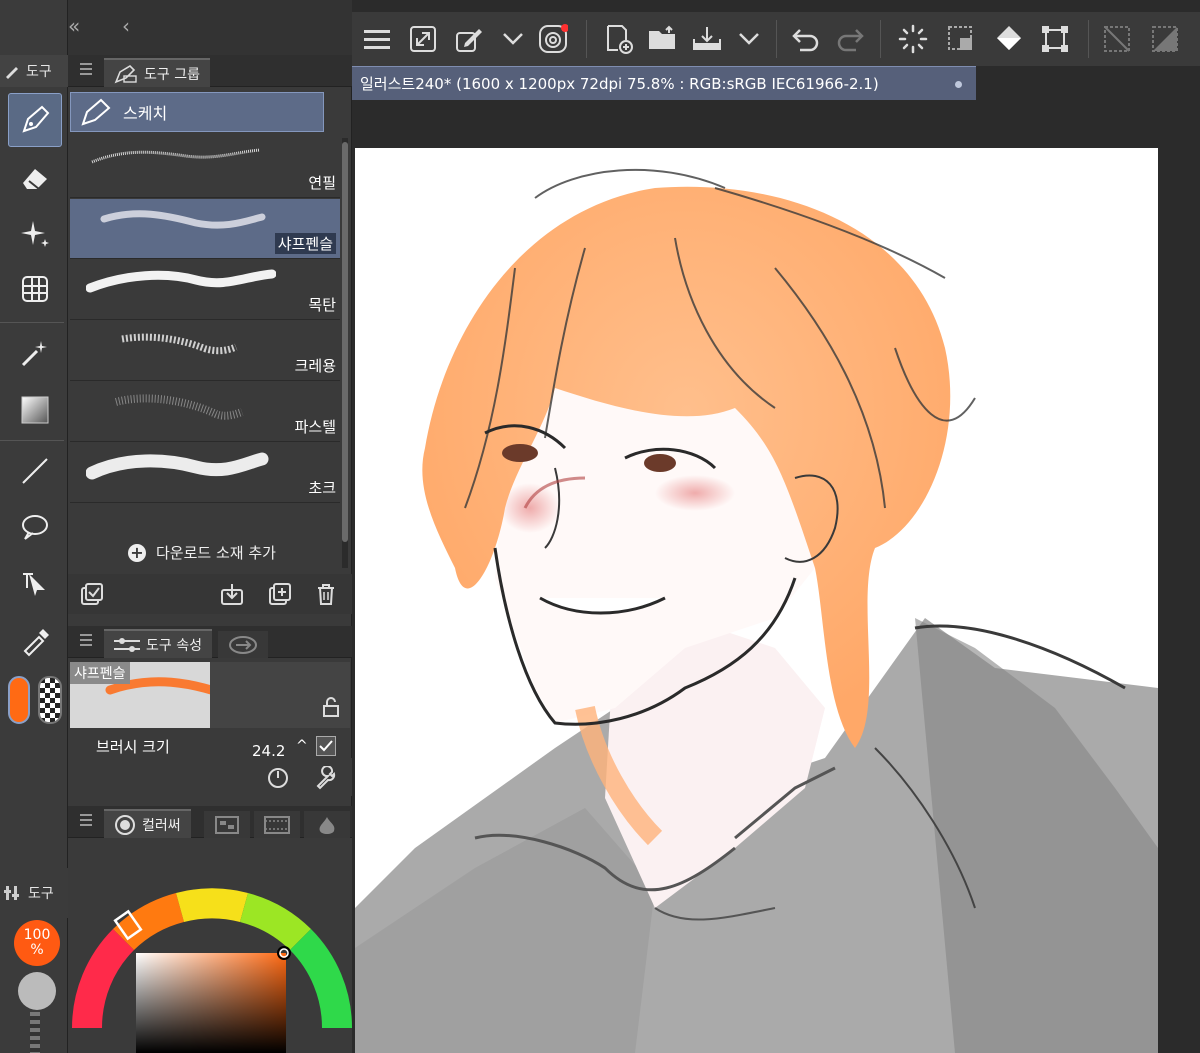  Describe the element at coordinates (327, 824) in the screenshot. I see `tab-approximate-color` at that location.